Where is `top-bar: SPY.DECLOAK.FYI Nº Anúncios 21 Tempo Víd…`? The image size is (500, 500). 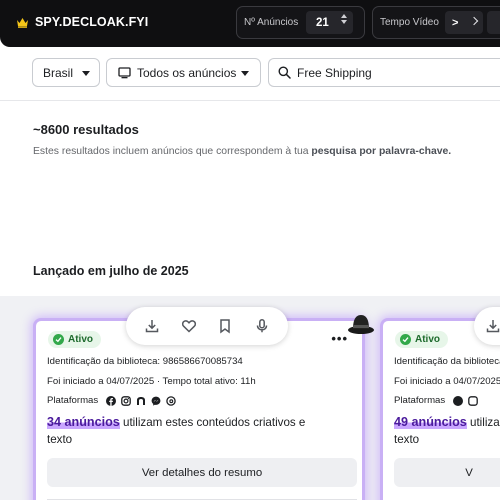 top-bar: SPY.DECLOAK.FYI Nº Anúncios 21 Tempo Víd… is located at coordinates (250, 23).